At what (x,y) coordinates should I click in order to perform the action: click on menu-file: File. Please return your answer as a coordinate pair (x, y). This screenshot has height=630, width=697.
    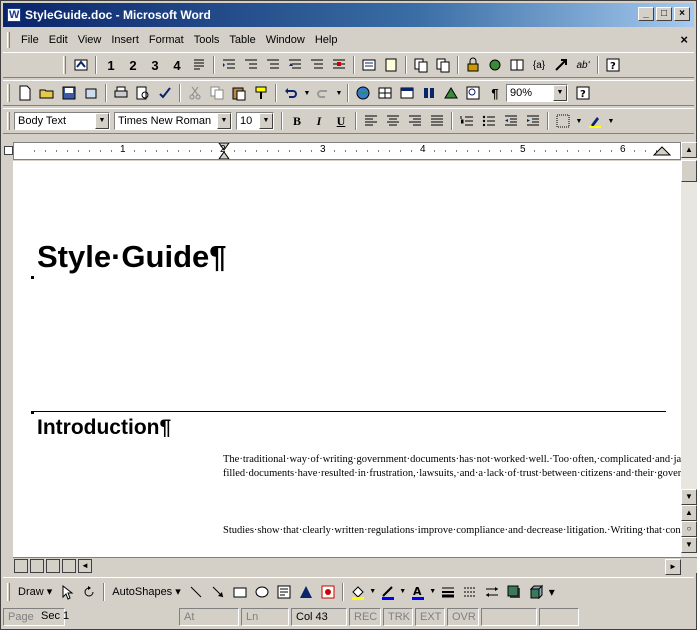
    Looking at the image, I should click on (30, 40).